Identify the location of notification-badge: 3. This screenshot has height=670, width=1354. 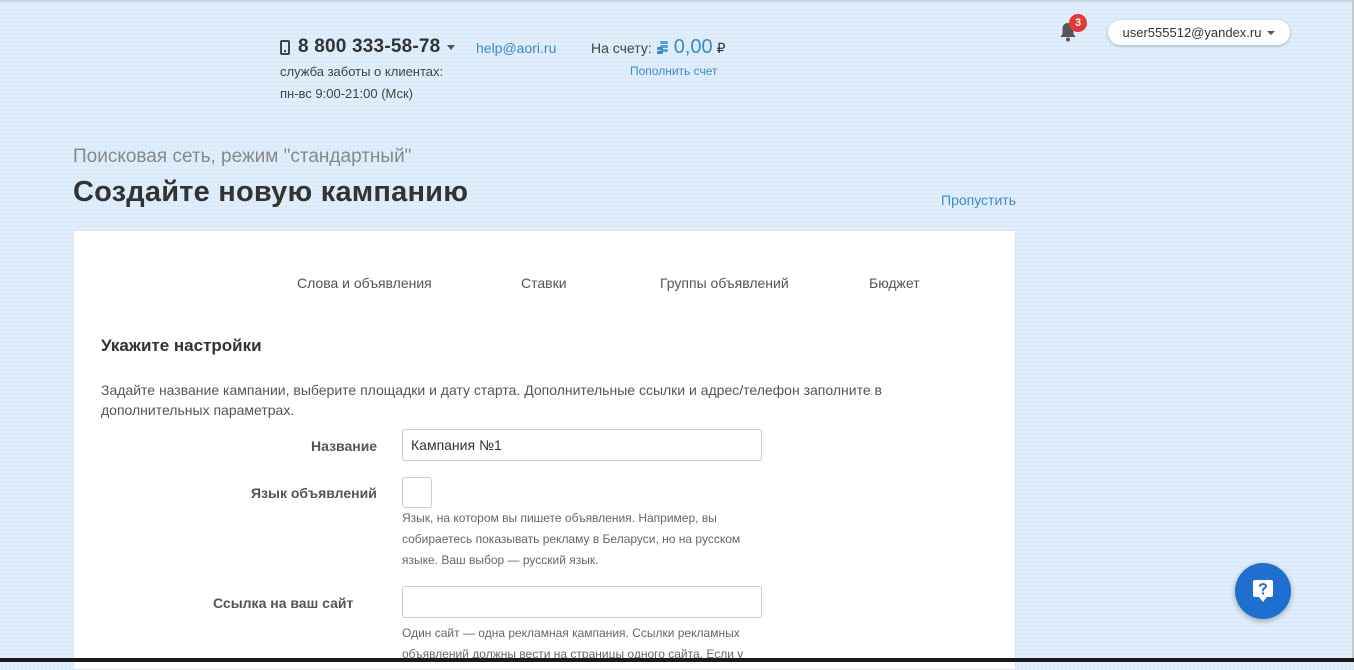
(1078, 23).